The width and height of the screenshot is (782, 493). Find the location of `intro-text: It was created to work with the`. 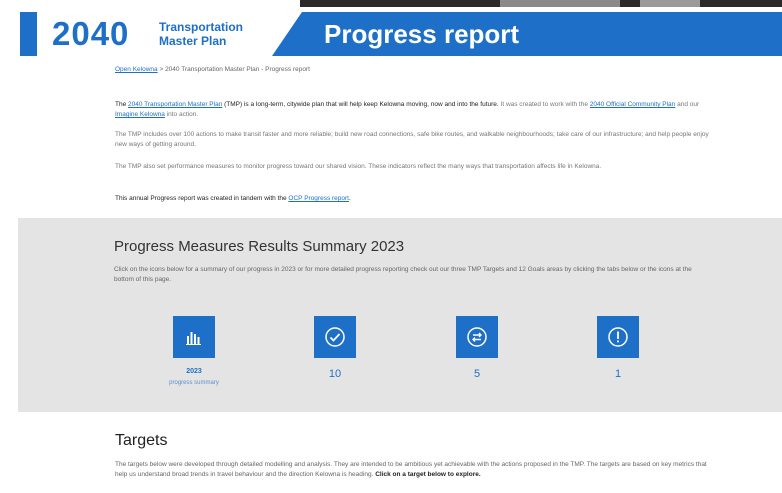

intro-text: It was created to work with the is located at coordinates (544, 104).